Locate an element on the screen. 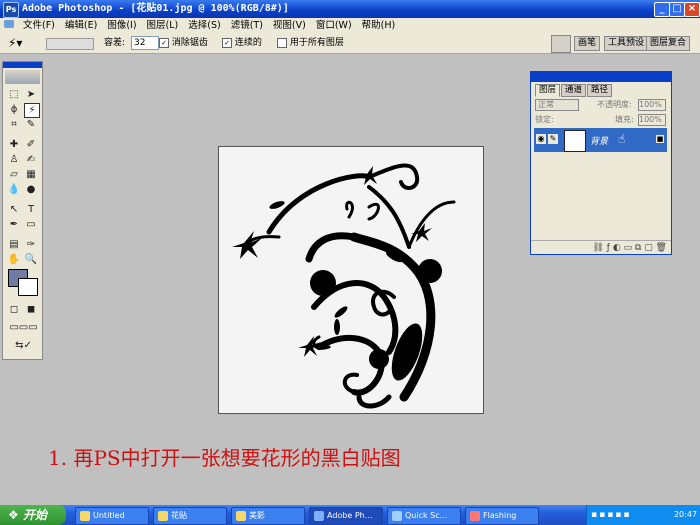  menu-image: 图像(I) is located at coordinates (121, 25).